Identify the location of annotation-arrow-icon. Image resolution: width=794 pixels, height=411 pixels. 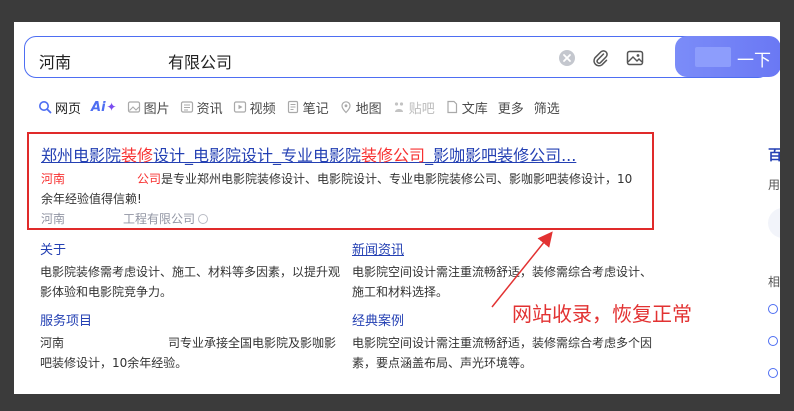
(522, 269).